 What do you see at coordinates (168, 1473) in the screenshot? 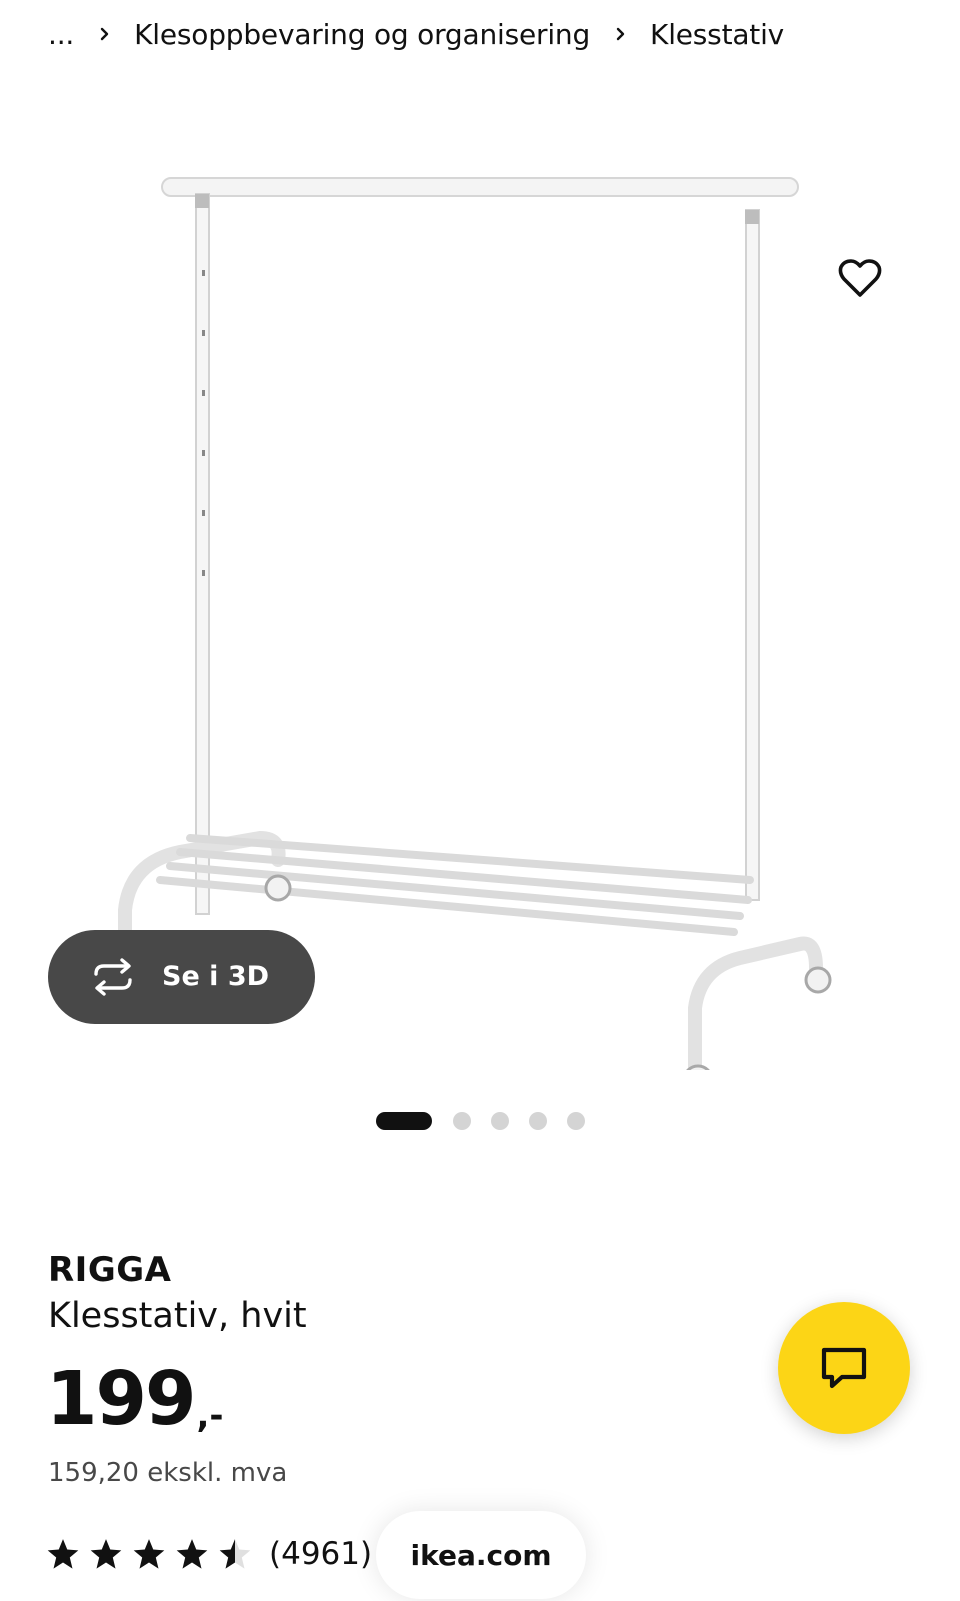
I see `price-ex-vat: 159,20 ekskl. mva` at bounding box center [168, 1473].